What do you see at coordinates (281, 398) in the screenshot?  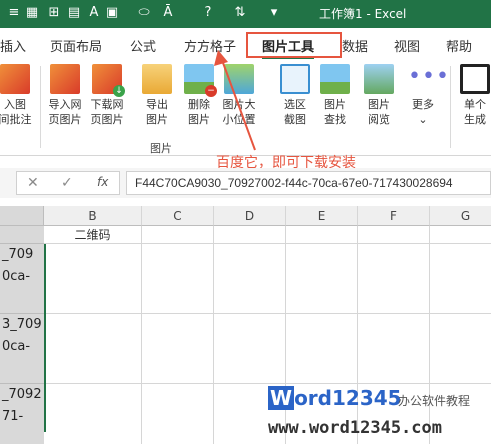 I see `watermark-logo-w: W` at bounding box center [281, 398].